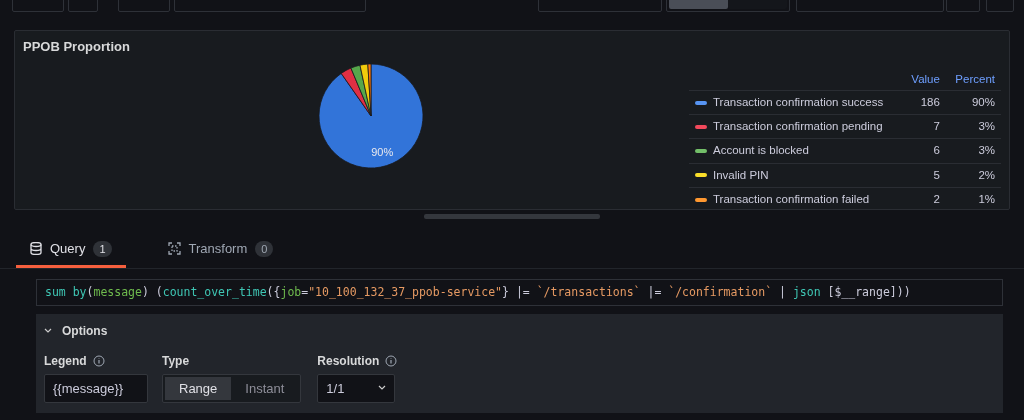  Describe the element at coordinates (264, 248) in the screenshot. I see `count-badge: 0` at that location.